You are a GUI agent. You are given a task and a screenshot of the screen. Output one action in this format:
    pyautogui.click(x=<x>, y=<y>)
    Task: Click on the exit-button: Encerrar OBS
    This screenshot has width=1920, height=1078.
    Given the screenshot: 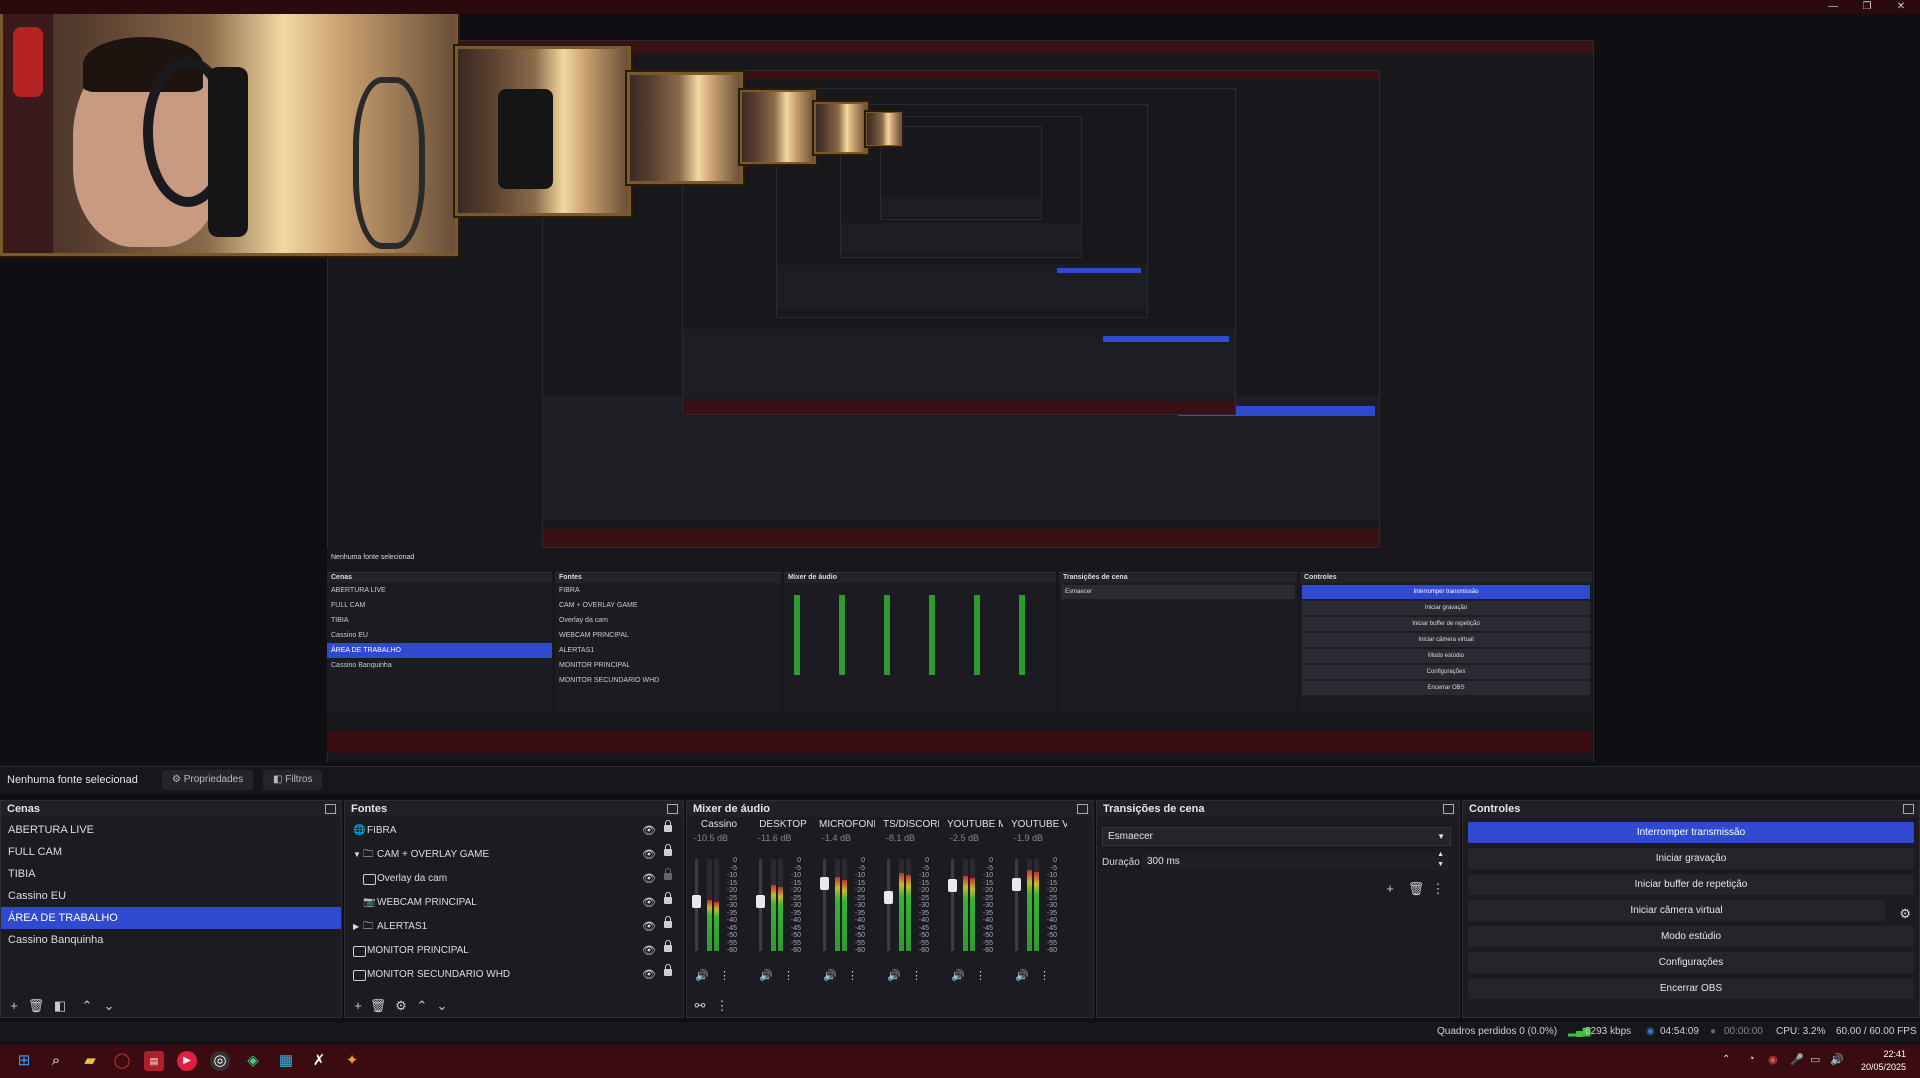 What is the action you would take?
    pyautogui.click(x=1691, y=988)
    